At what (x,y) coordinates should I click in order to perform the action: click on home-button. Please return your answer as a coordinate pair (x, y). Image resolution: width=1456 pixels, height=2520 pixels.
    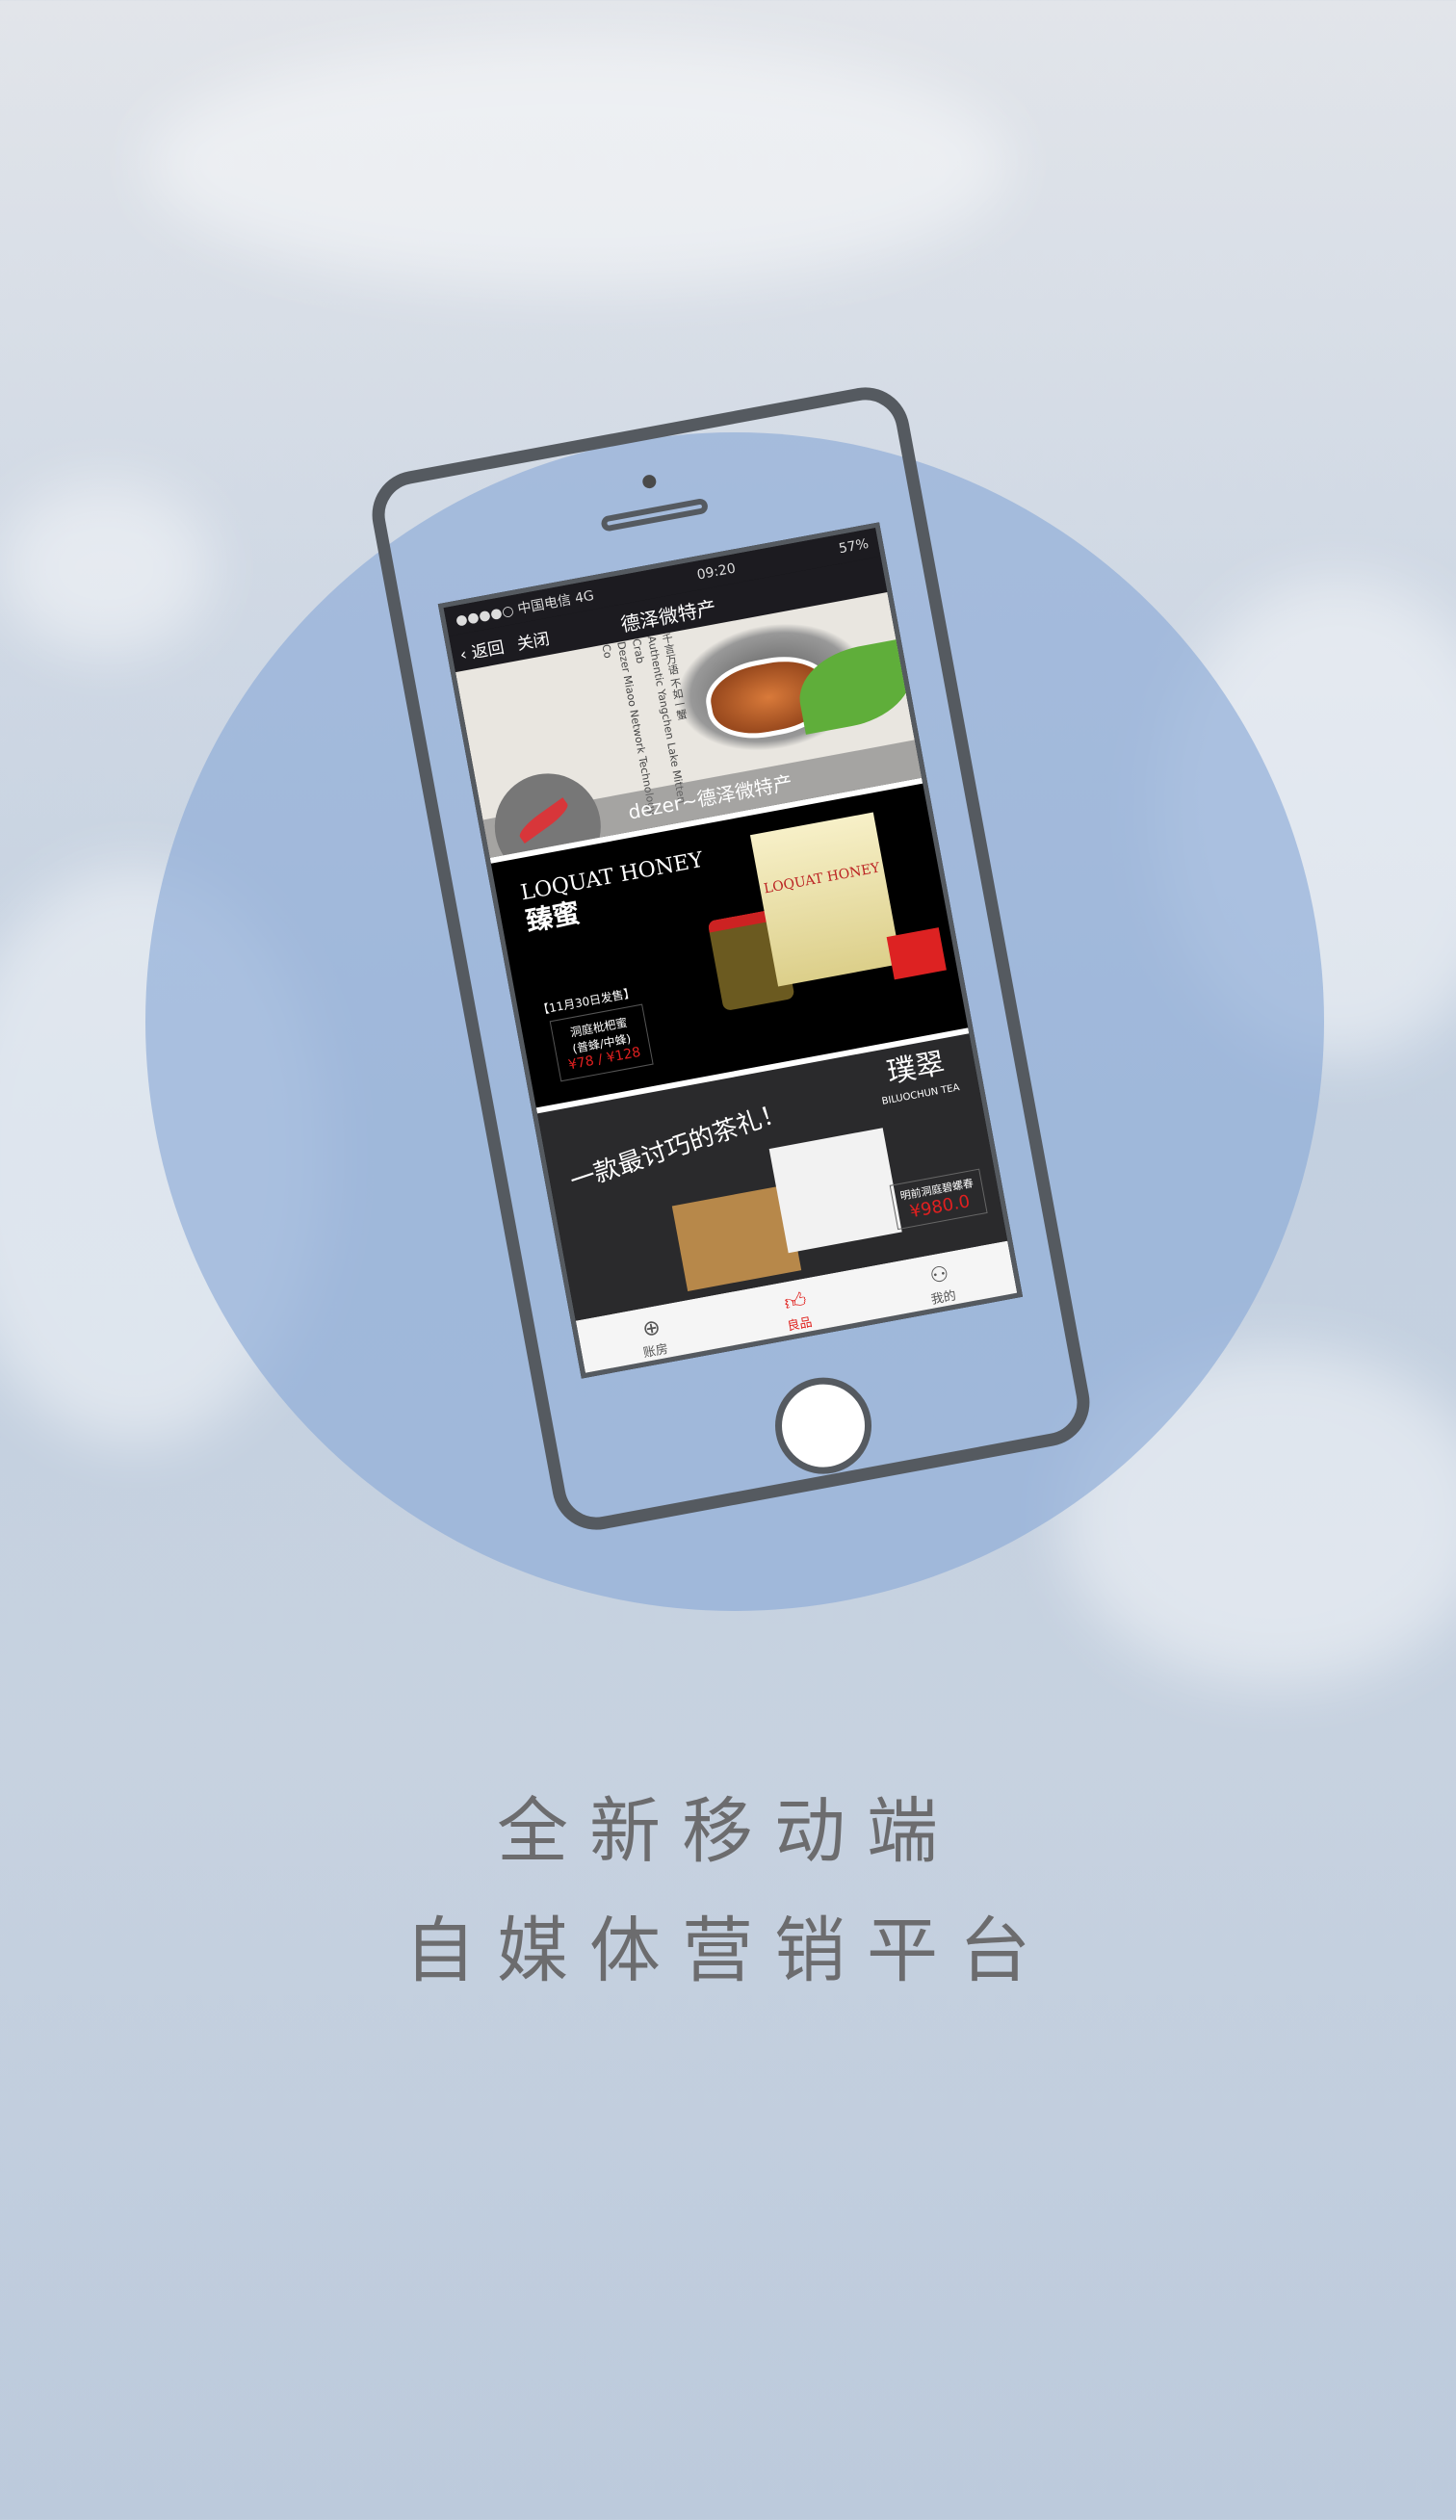
    Looking at the image, I should click on (823, 1425).